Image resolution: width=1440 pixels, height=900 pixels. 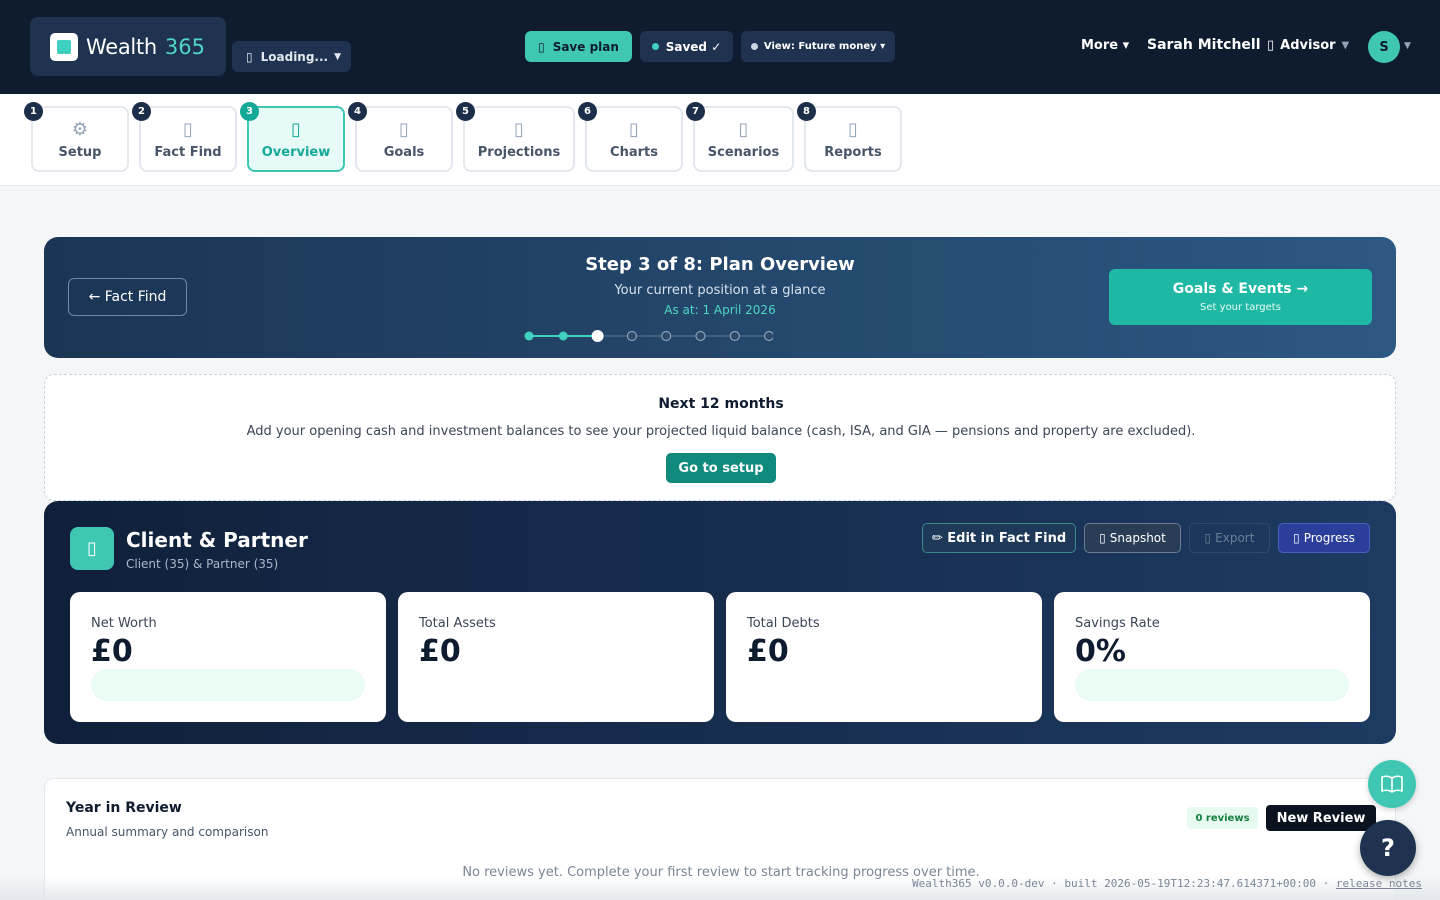 What do you see at coordinates (217, 540) in the screenshot?
I see `client-title: Client & Partner` at bounding box center [217, 540].